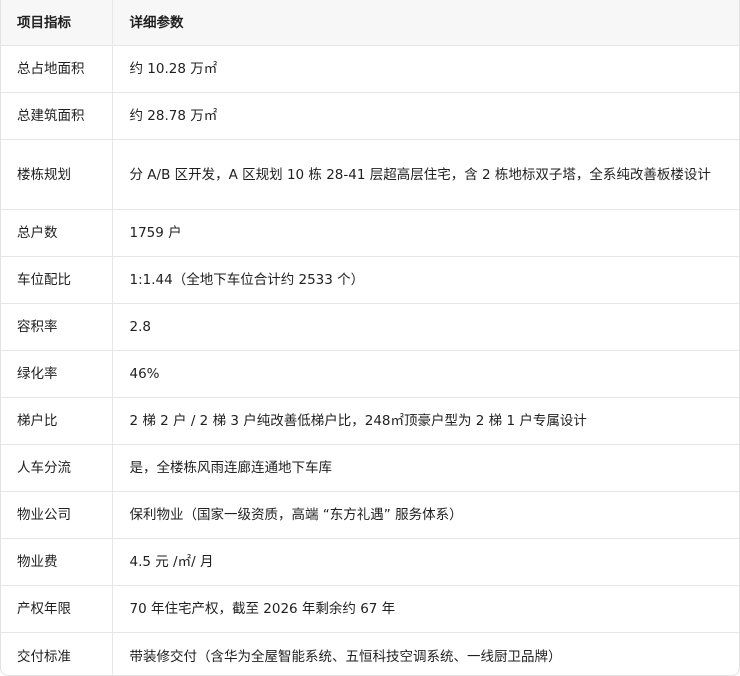 The image size is (740, 676). I want to click on table-row: 总占地面积 约 10.28 万㎡, so click(370, 69).